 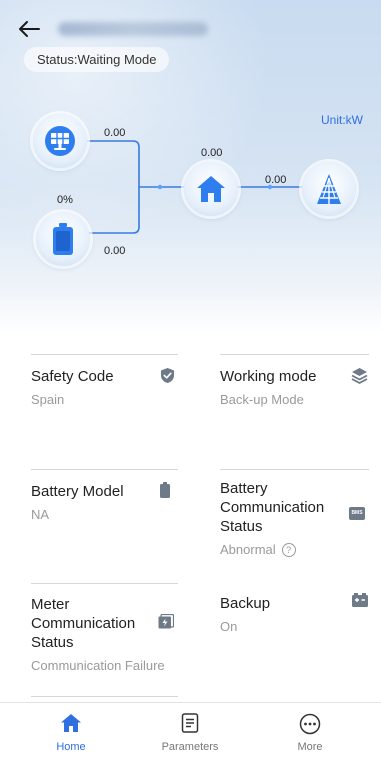 What do you see at coordinates (360, 602) in the screenshot?
I see `backup-battery-icon` at bounding box center [360, 602].